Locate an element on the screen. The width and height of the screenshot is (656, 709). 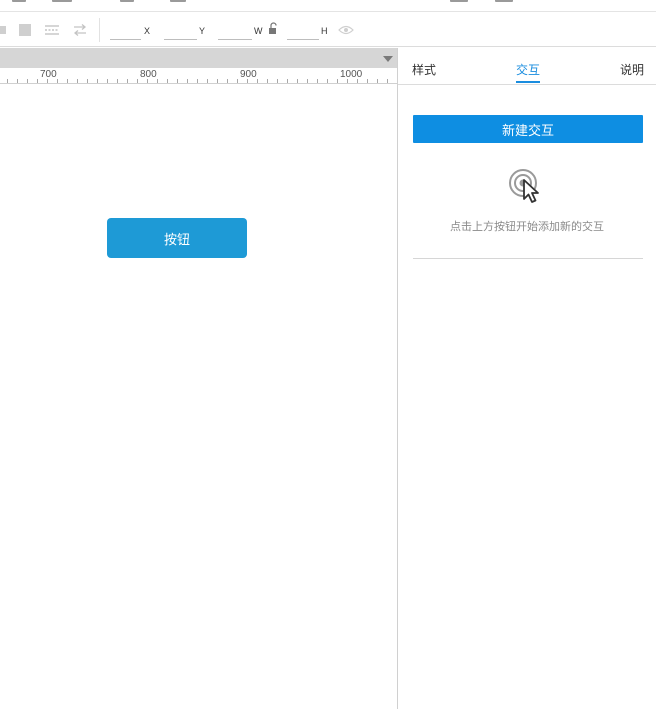
ruler-header-band is located at coordinates (198, 58).